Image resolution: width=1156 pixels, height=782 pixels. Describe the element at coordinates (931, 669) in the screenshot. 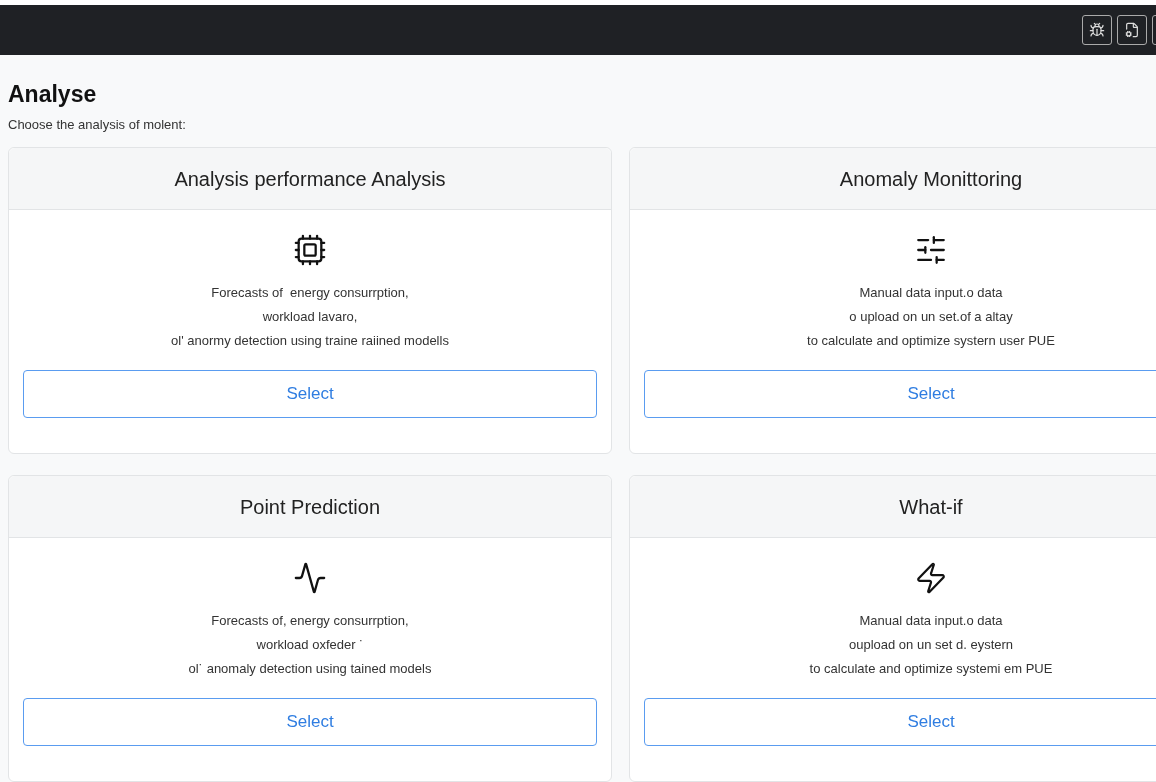

I see `card-description-line: to calculate and optimize systemi em PUE` at that location.